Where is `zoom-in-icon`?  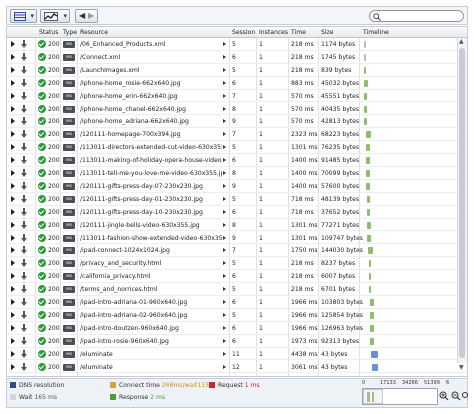 zoom-in-icon is located at coordinates (444, 396).